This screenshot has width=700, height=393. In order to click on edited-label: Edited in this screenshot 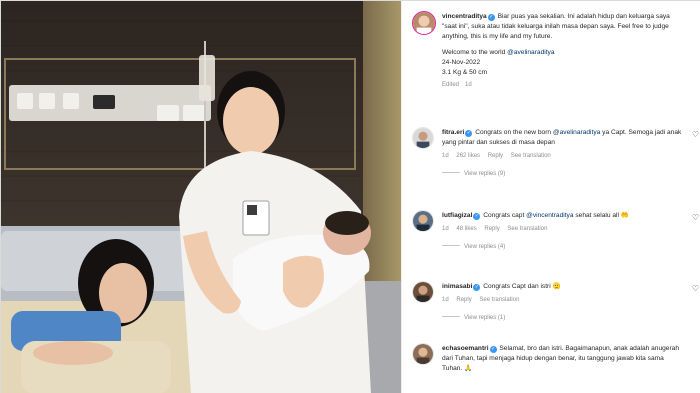, I will do `click(451, 85)`.